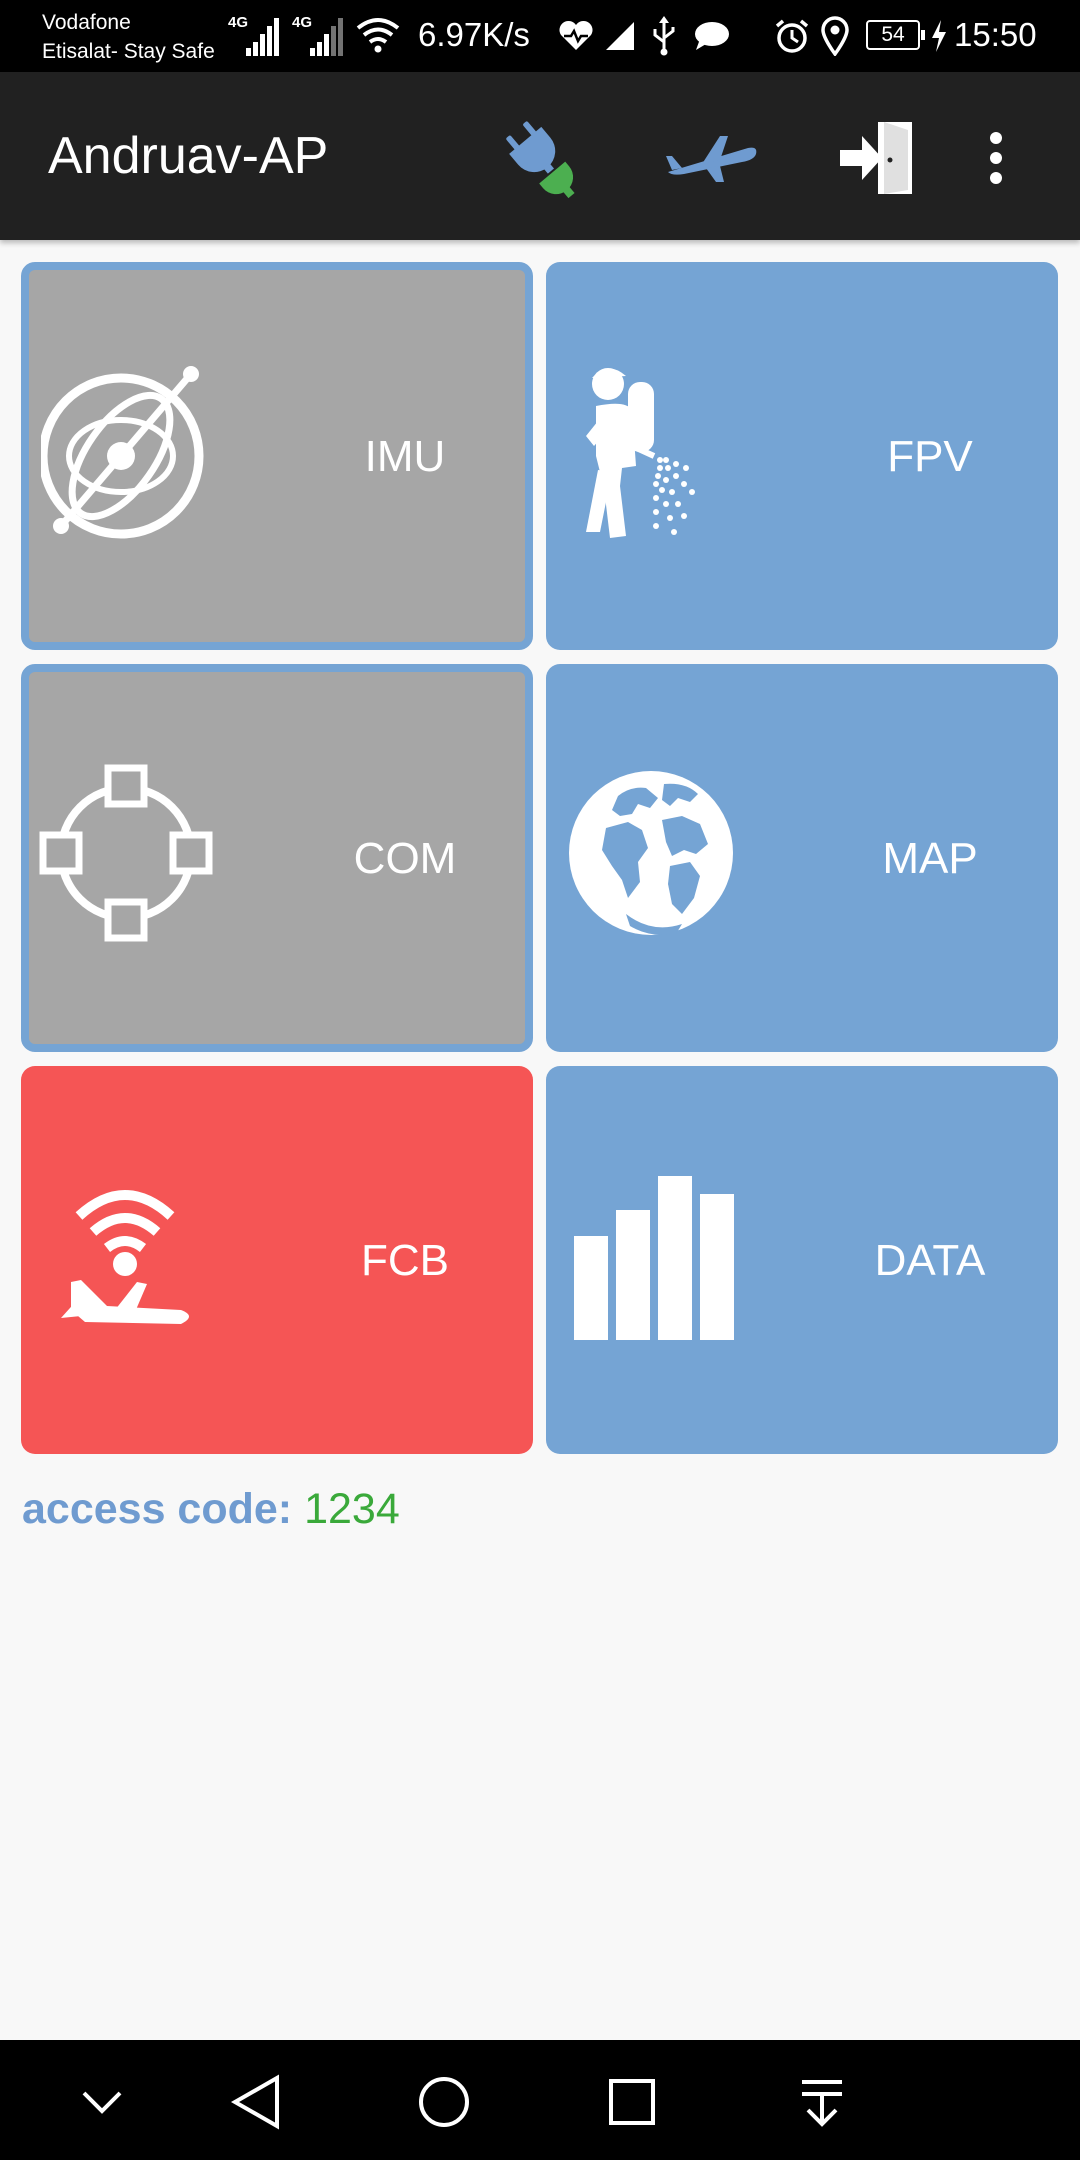 The width and height of the screenshot is (1080, 2160). Describe the element at coordinates (277, 1260) in the screenshot. I see `fcb-tile: FCB` at that location.